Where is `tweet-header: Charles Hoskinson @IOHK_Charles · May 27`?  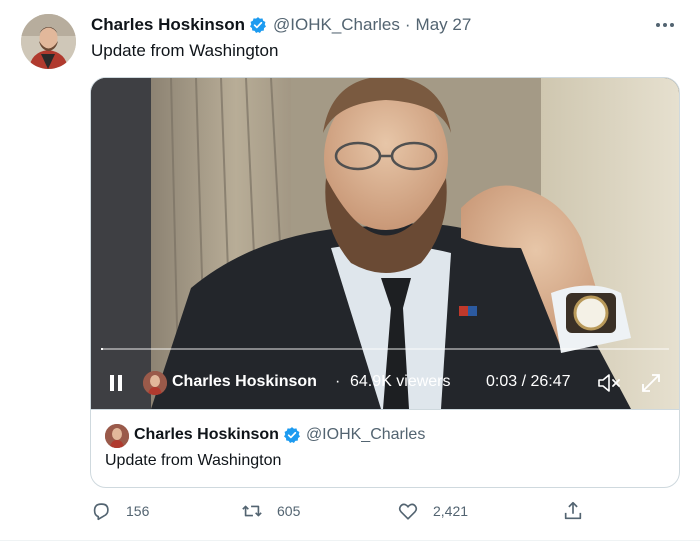 tweet-header: Charles Hoskinson @IOHK_Charles · May 27 is located at coordinates (281, 25).